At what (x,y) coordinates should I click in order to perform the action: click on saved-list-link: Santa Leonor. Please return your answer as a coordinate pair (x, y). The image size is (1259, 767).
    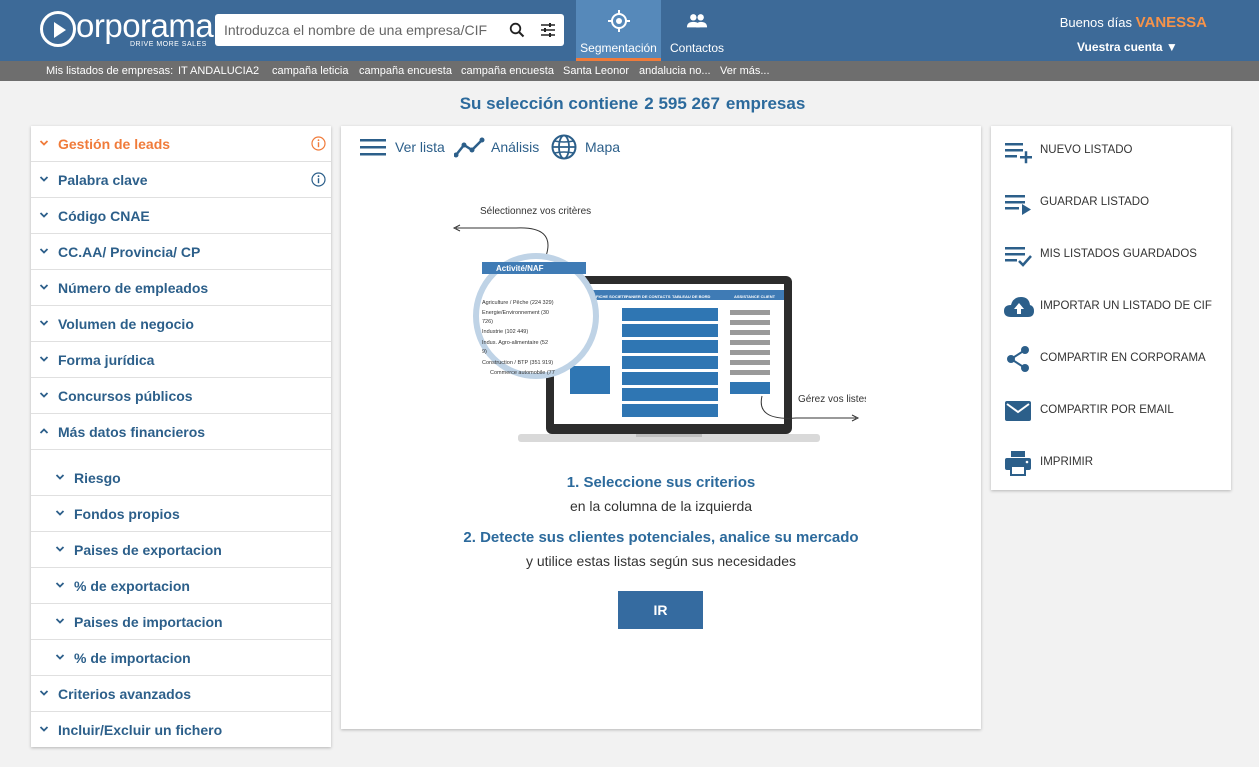
    Looking at the image, I should click on (596, 71).